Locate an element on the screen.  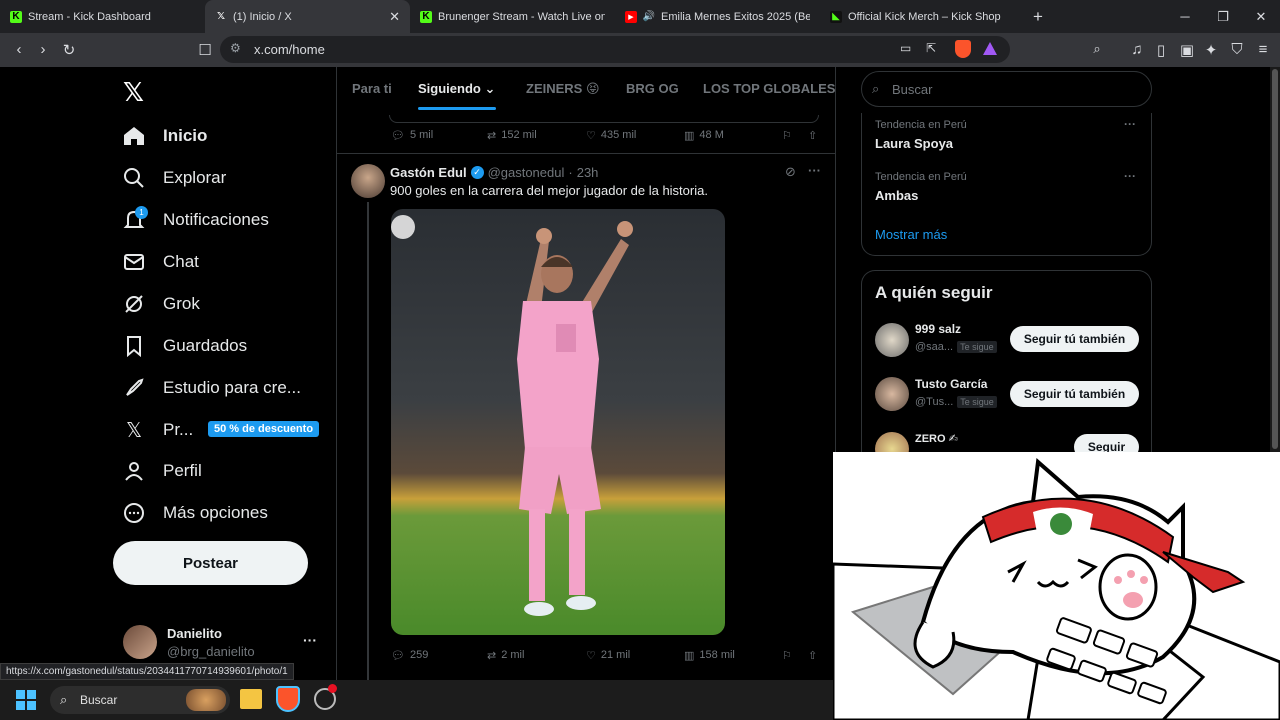
previous-tweet-media-edge is located at coordinates (604, 119).